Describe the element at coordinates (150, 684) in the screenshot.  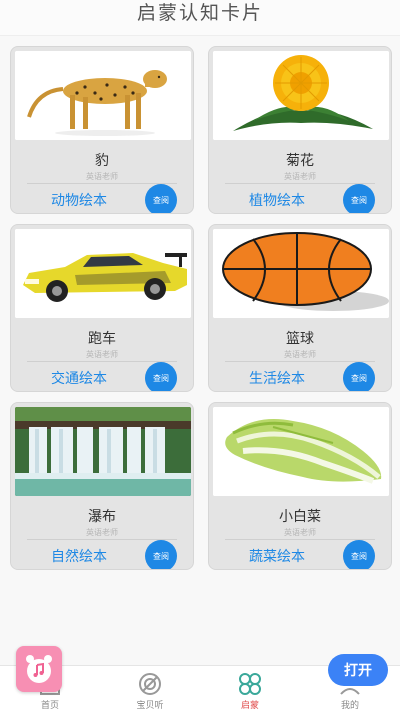
I see `listen-icon` at that location.